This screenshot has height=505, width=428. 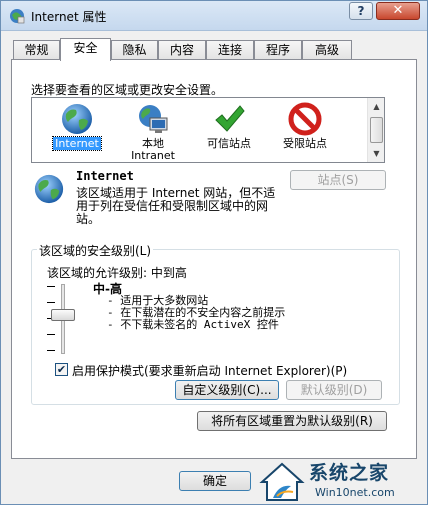 What do you see at coordinates (214, 16) in the screenshot?
I see `title-bar: Internet 属性 ? ✕` at bounding box center [214, 16].